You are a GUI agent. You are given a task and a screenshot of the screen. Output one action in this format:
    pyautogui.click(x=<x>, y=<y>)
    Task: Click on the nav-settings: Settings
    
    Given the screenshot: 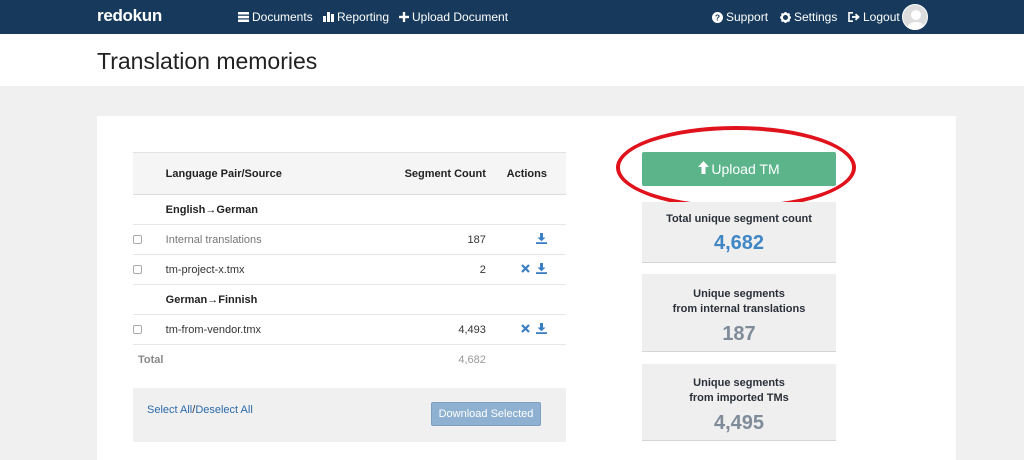 What is the action you would take?
    pyautogui.click(x=808, y=17)
    